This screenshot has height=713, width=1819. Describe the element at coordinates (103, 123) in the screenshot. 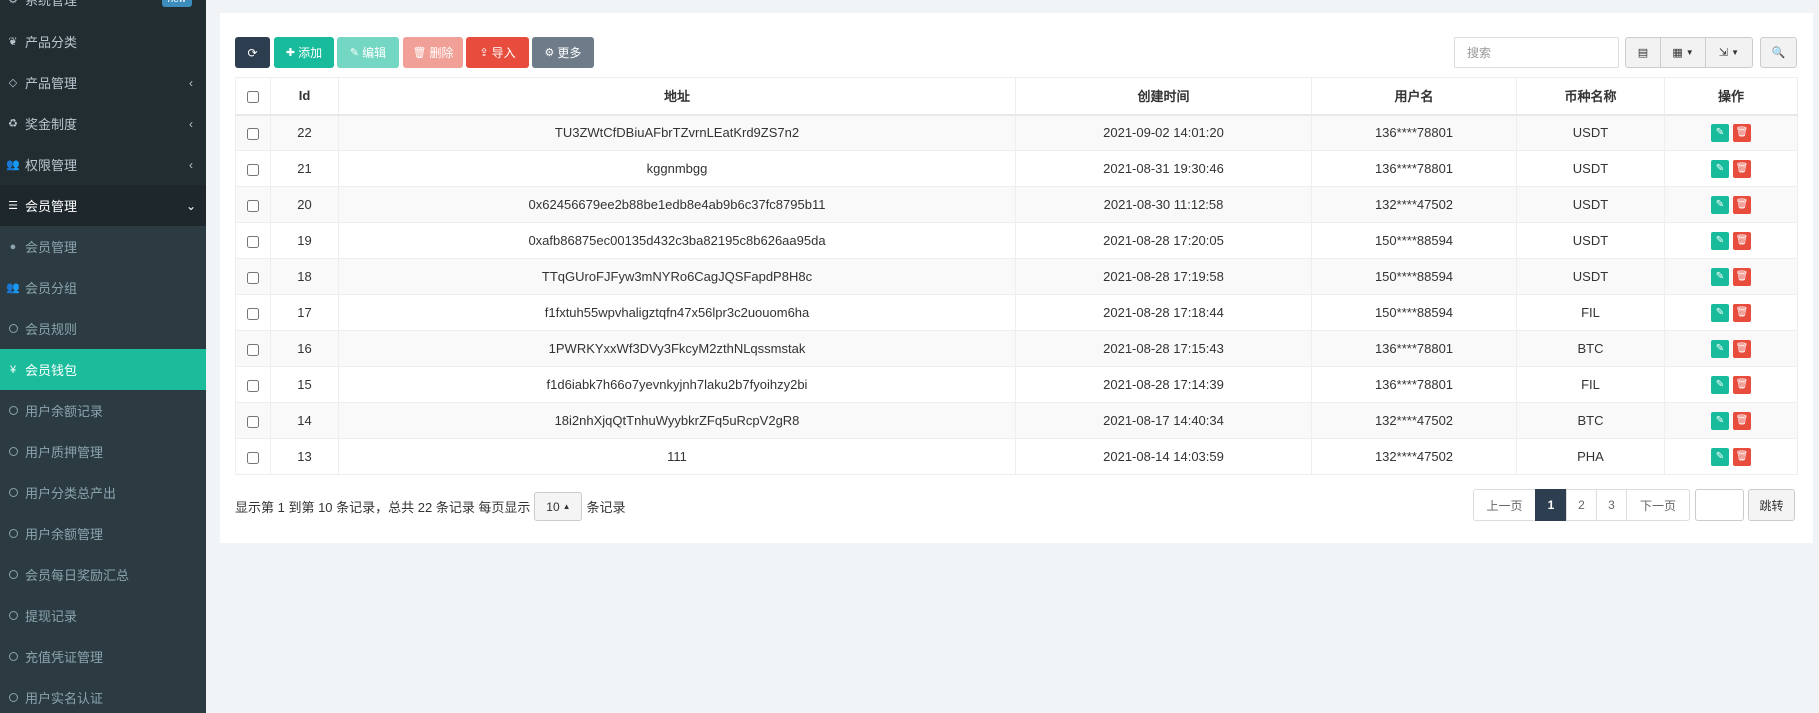

I see `sidebar-item-bonus: ♻ 奖金制度 ‹` at that location.